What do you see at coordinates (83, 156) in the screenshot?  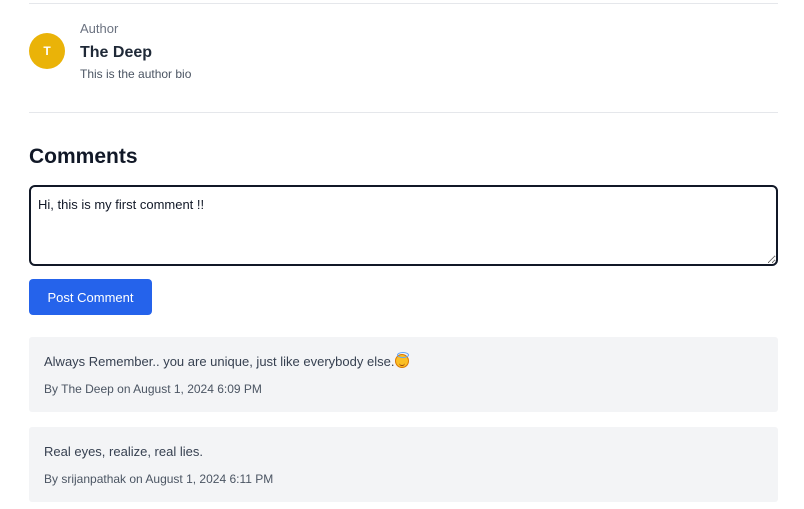 I see `comments-heading: Comments` at bounding box center [83, 156].